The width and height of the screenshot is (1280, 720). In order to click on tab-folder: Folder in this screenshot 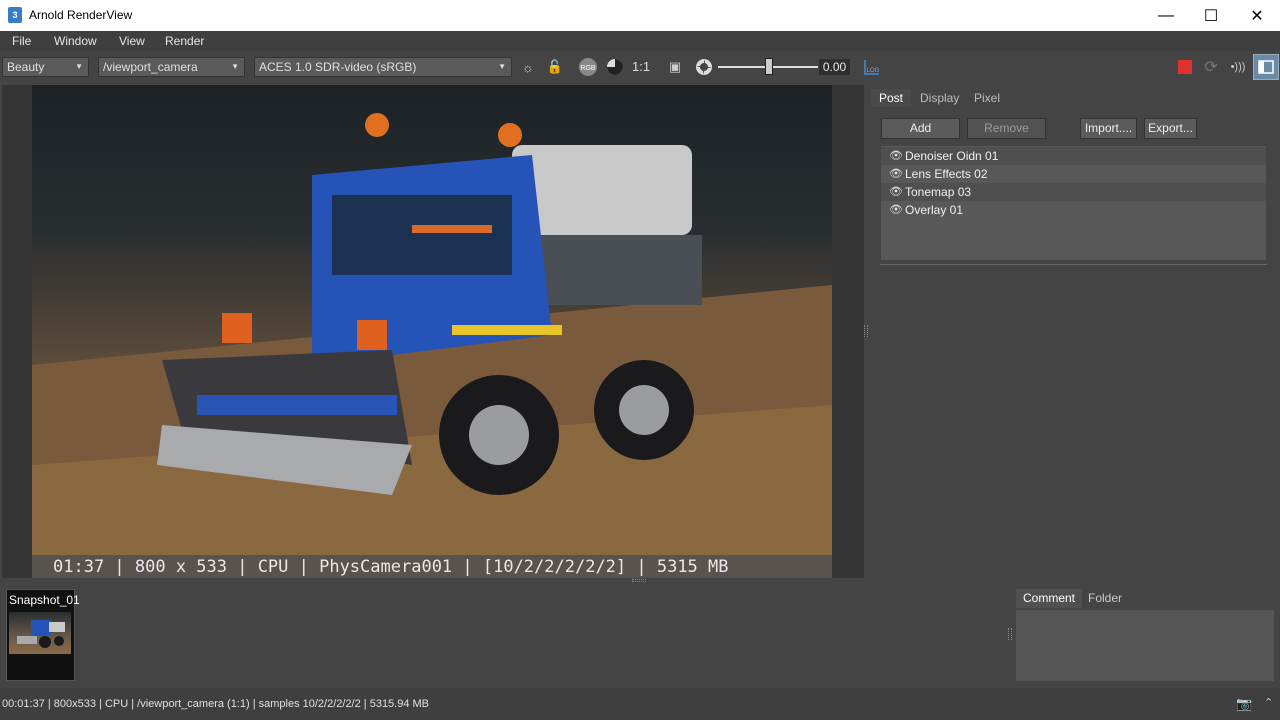, I will do `click(1105, 598)`.